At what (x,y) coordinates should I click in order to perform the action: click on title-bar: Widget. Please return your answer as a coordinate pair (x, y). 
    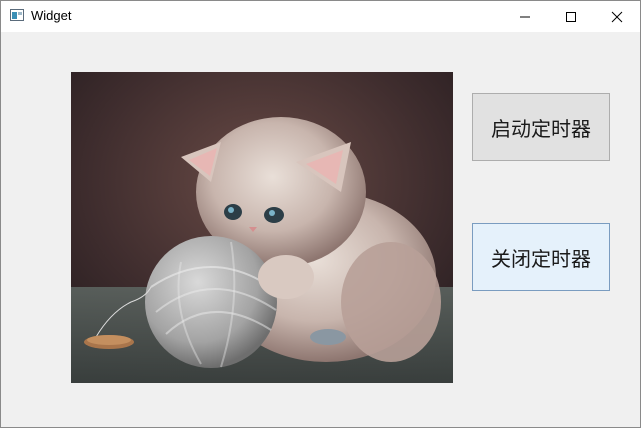
    Looking at the image, I should click on (320, 16).